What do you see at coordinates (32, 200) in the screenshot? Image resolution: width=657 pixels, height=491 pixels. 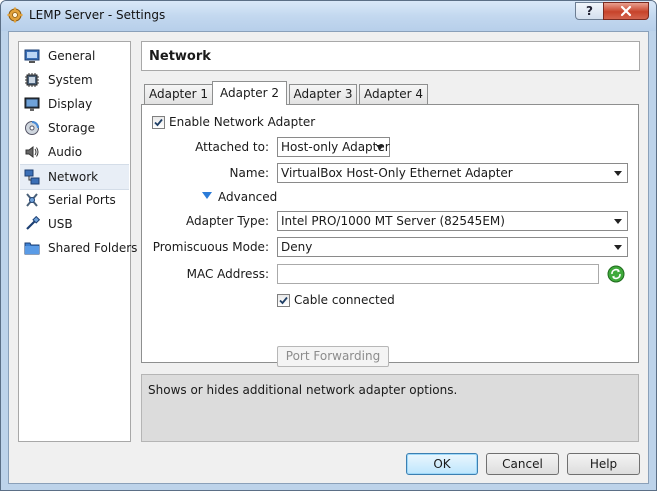 I see `serial-ports-icon` at bounding box center [32, 200].